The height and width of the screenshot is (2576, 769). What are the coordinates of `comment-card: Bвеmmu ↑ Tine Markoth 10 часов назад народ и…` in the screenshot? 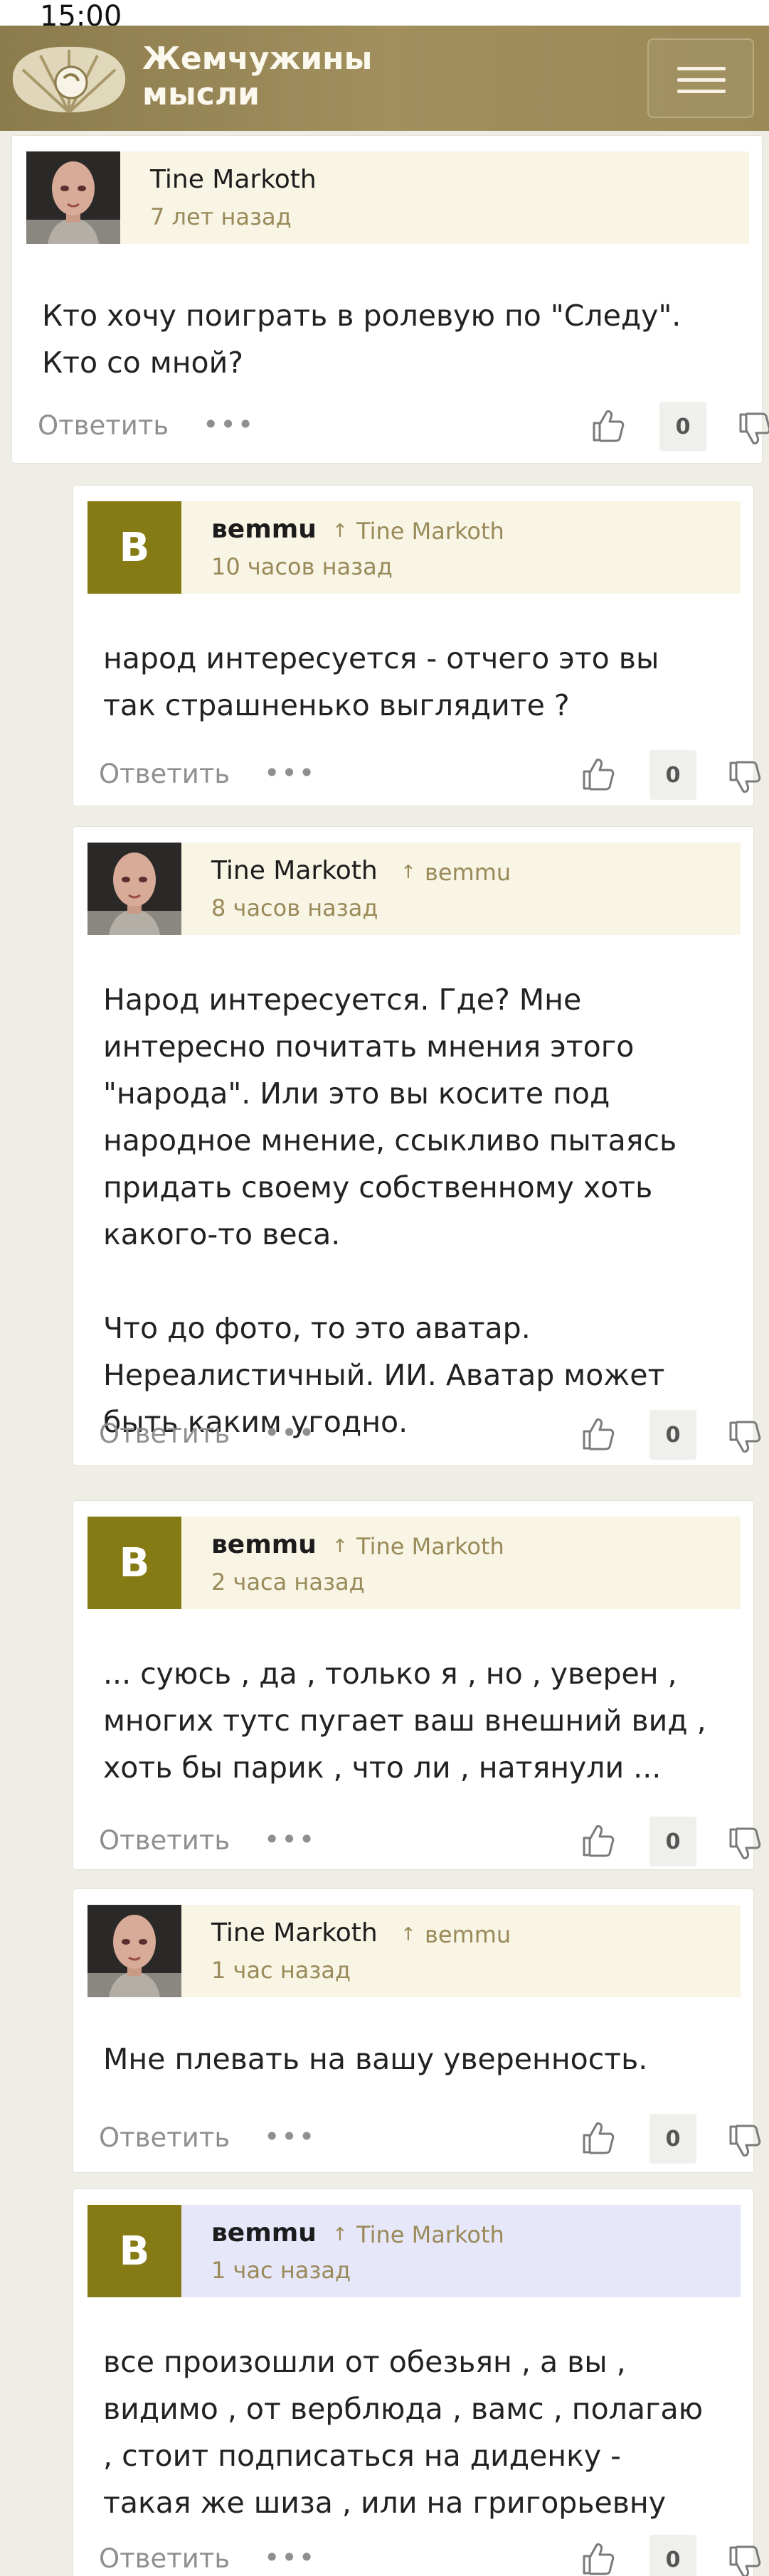 It's located at (417, 646).